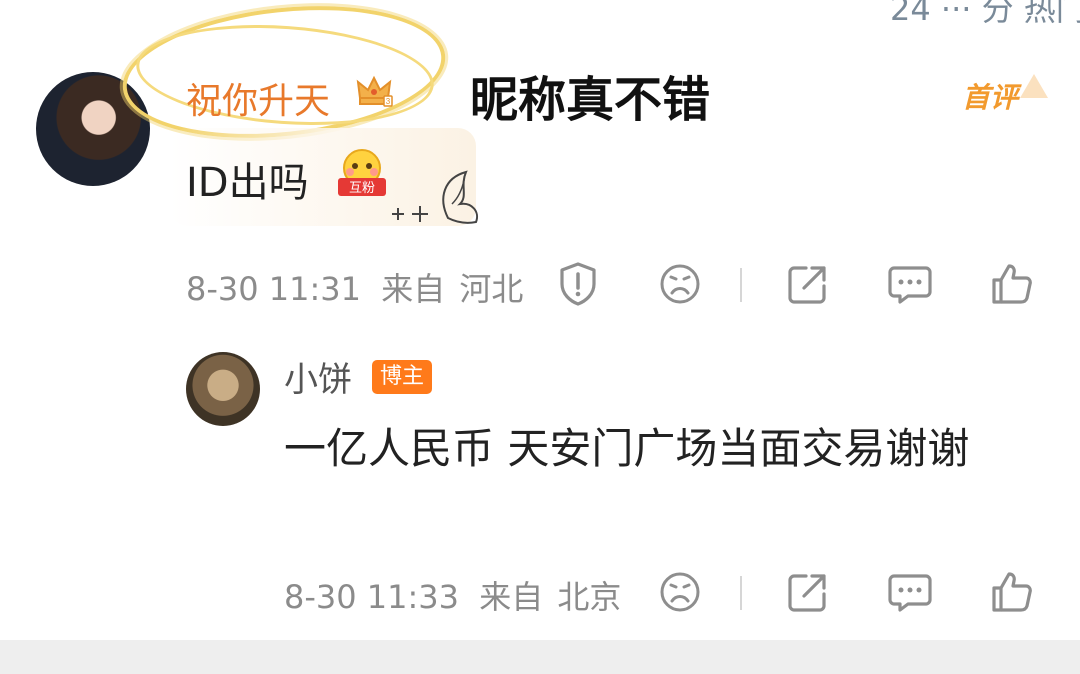 Image resolution: width=1080 pixels, height=674 pixels. Describe the element at coordinates (372, 597) in the screenshot. I see `reply-time: 8-30 11:33` at that location.